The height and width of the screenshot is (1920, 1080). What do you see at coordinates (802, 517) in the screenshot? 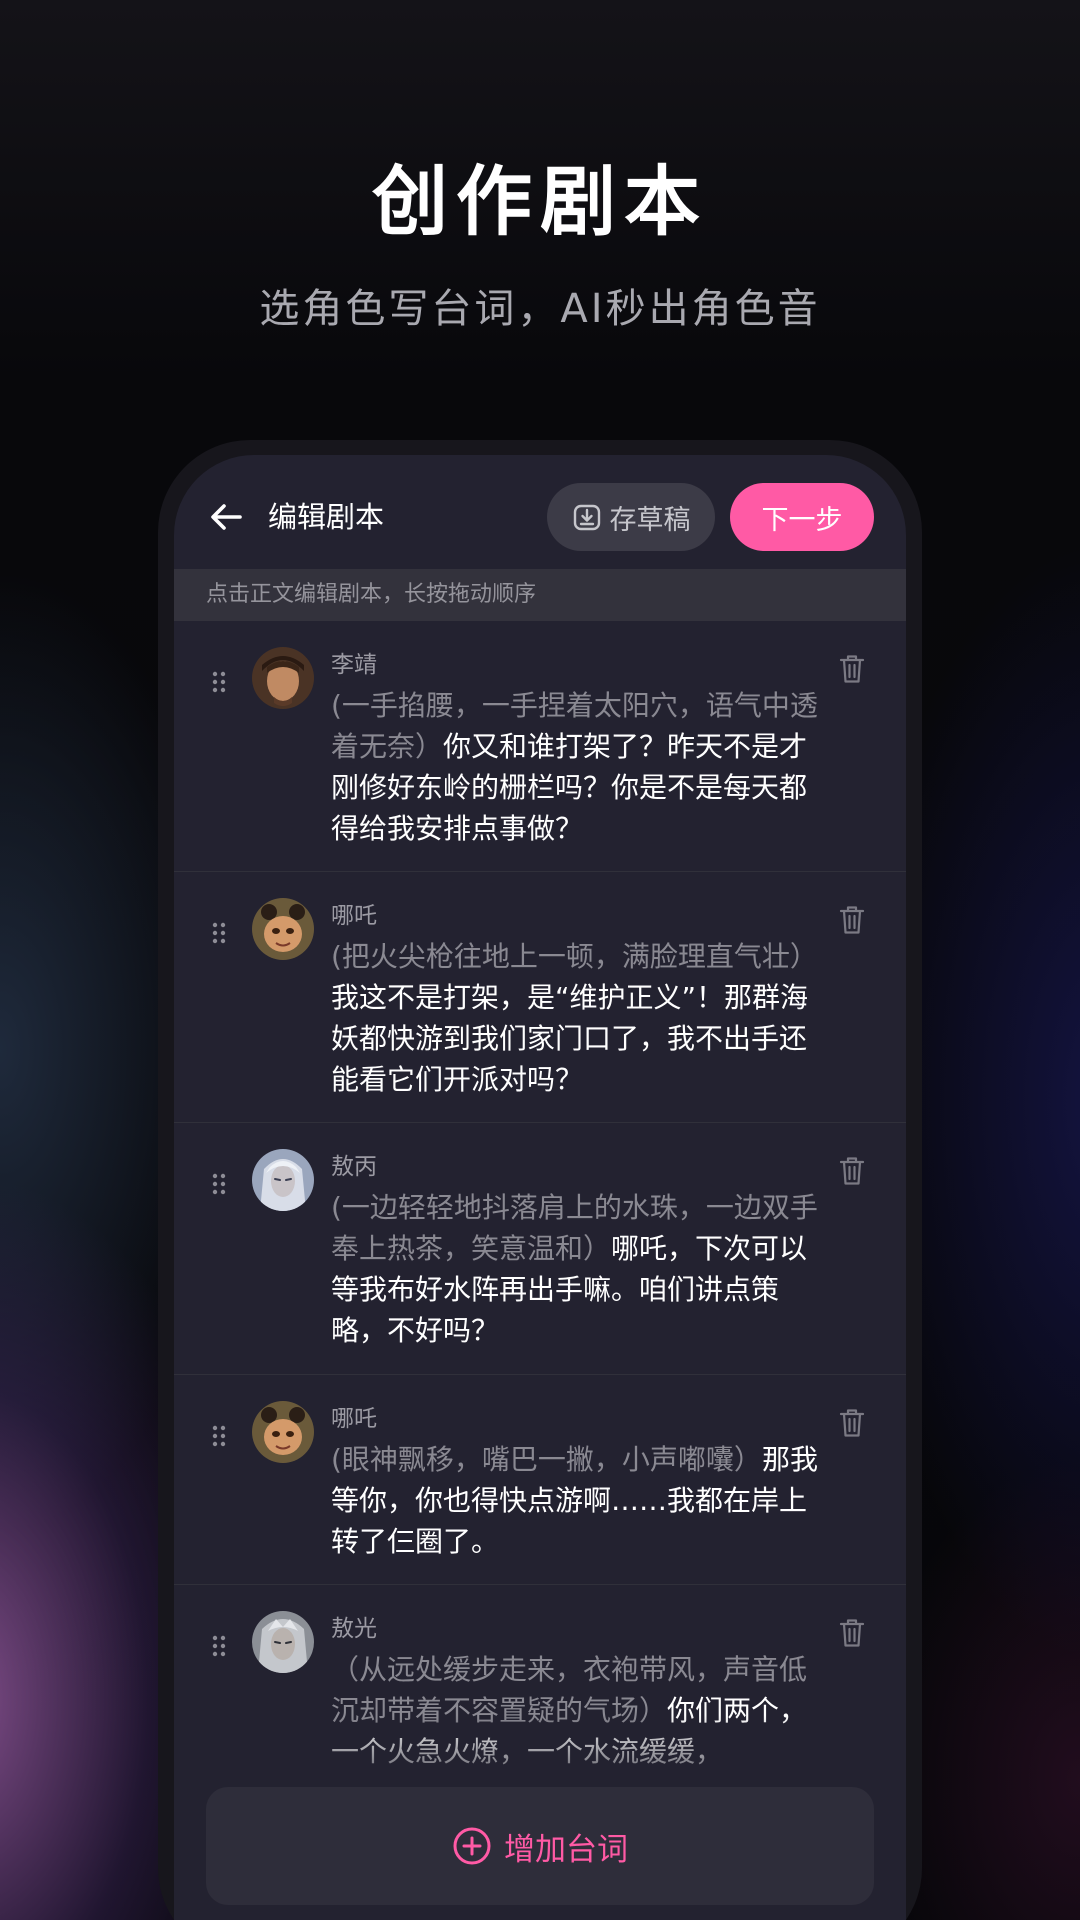
I see `next-step-button: 下一步` at bounding box center [802, 517].